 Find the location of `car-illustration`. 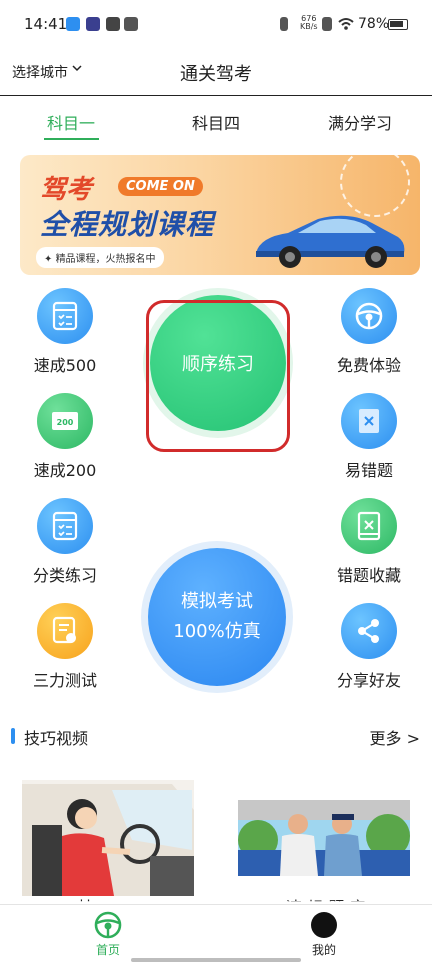

car-illustration is located at coordinates (330, 241).